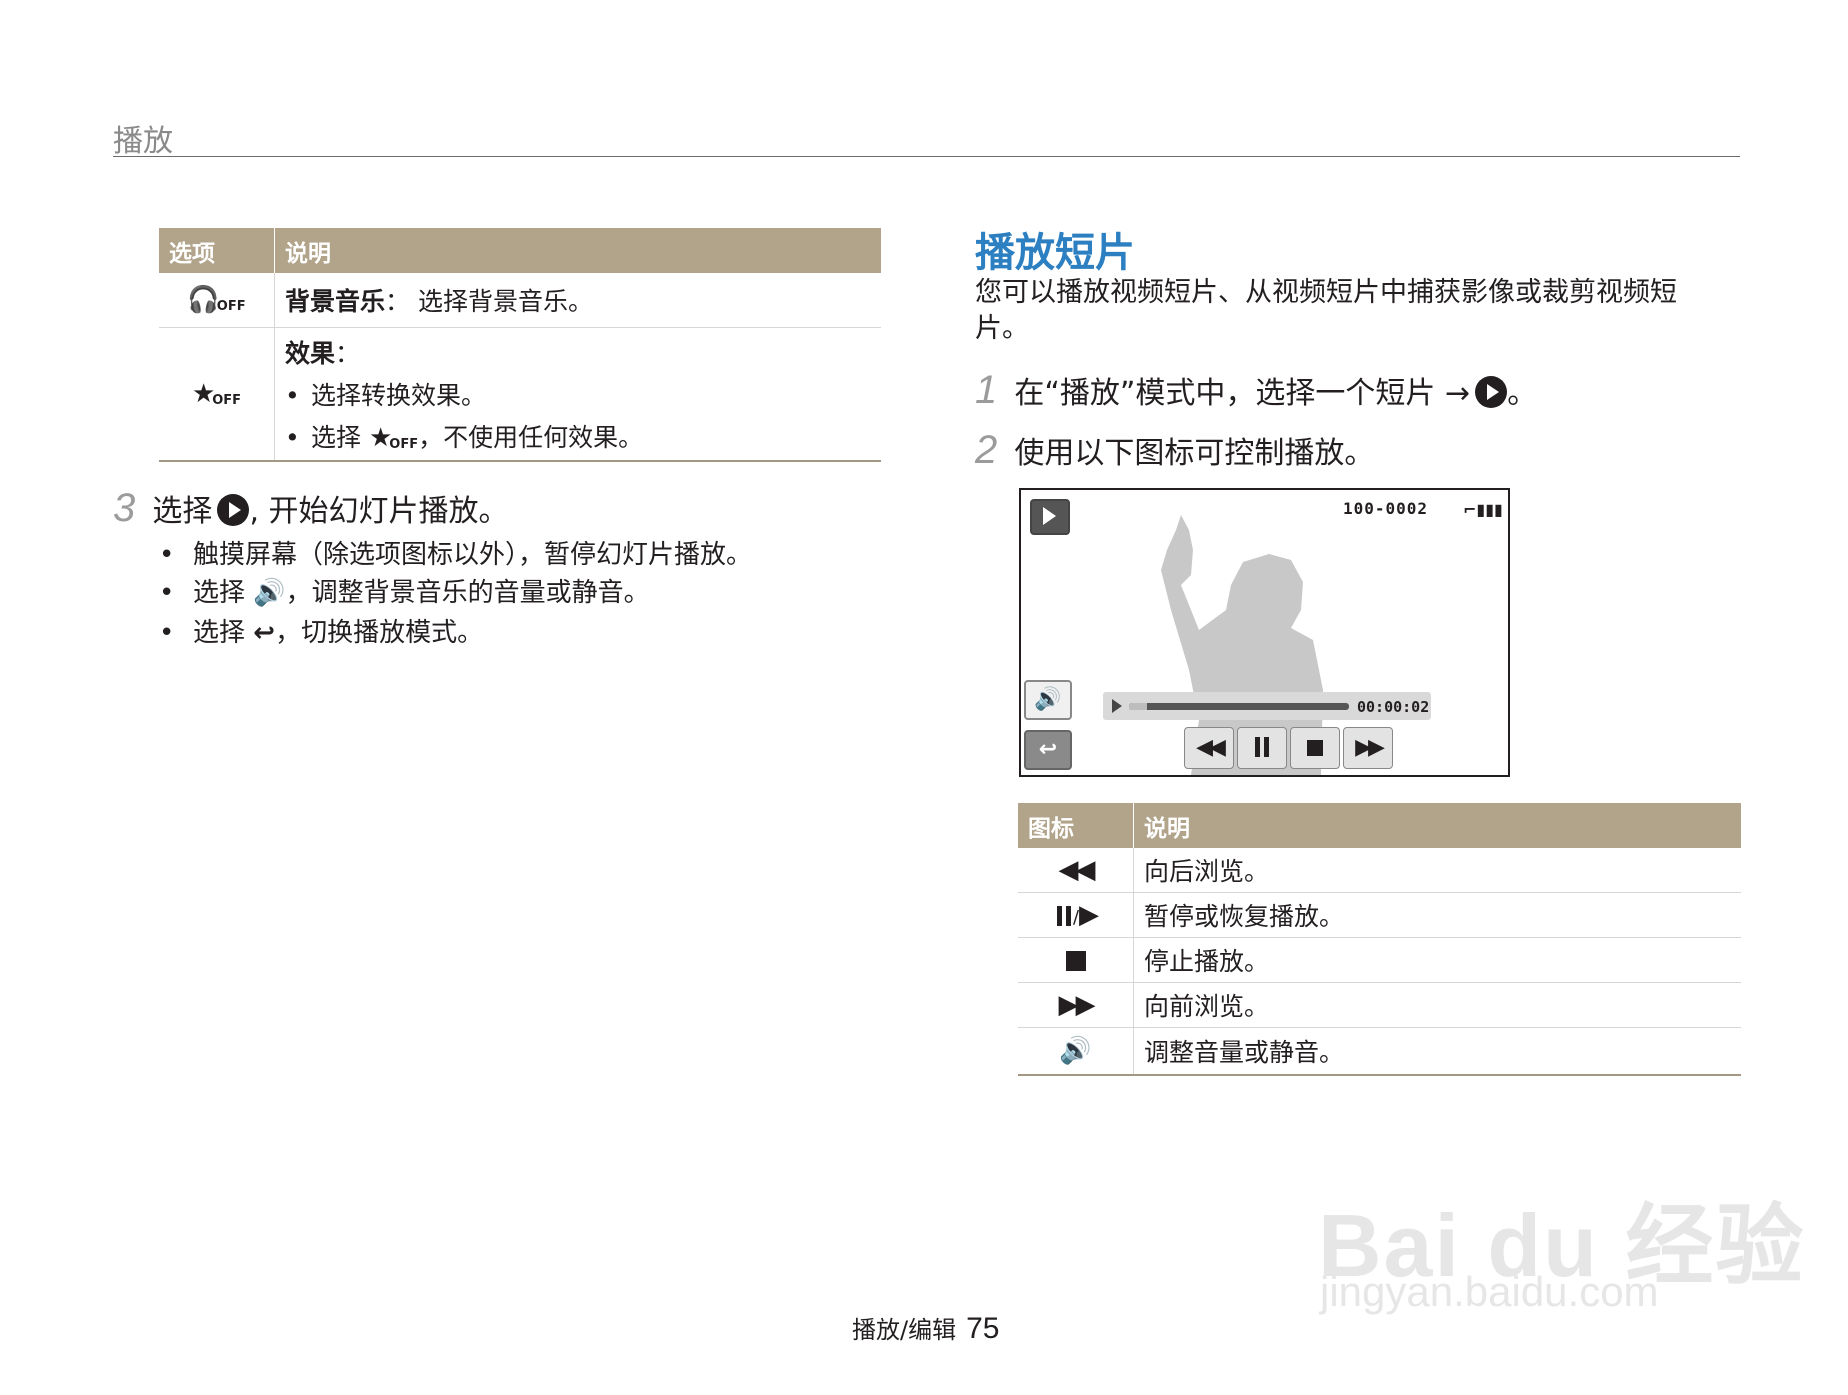  What do you see at coordinates (1379, 1005) in the screenshot?
I see `table-row: ▶▶ 向前浏览。` at bounding box center [1379, 1005].